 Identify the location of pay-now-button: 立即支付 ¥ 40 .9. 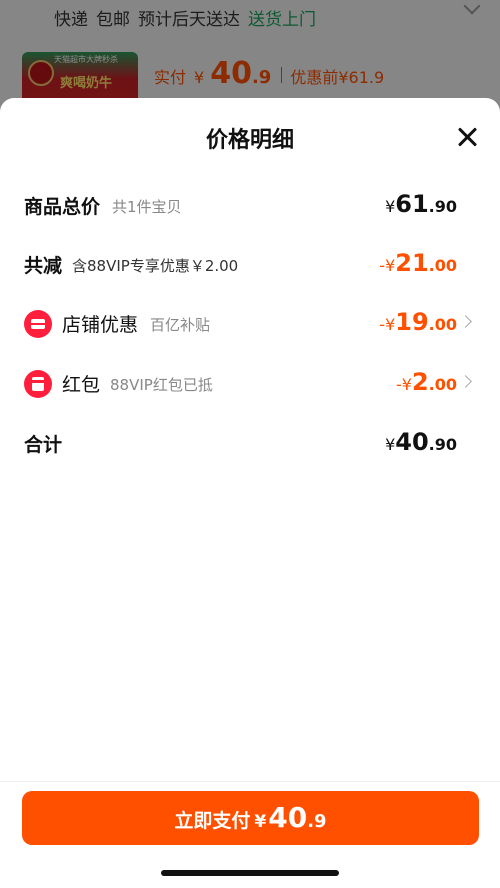
(250, 818).